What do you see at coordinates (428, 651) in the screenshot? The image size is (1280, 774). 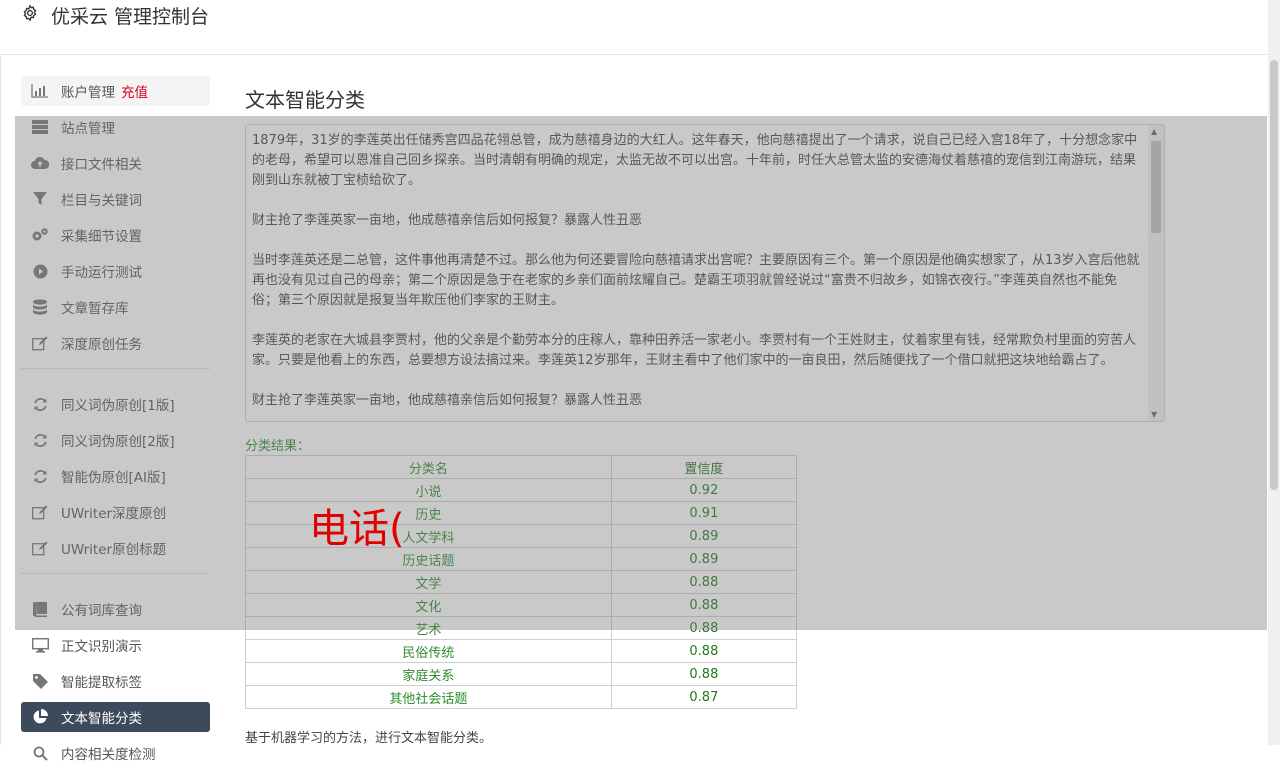 I see `category-cell: 民俗传统` at bounding box center [428, 651].